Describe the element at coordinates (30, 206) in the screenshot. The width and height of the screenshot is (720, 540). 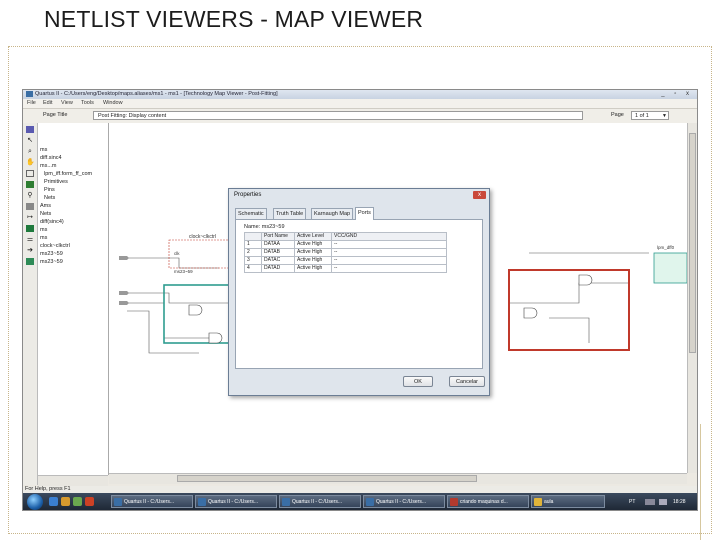
I see `net-icon` at that location.